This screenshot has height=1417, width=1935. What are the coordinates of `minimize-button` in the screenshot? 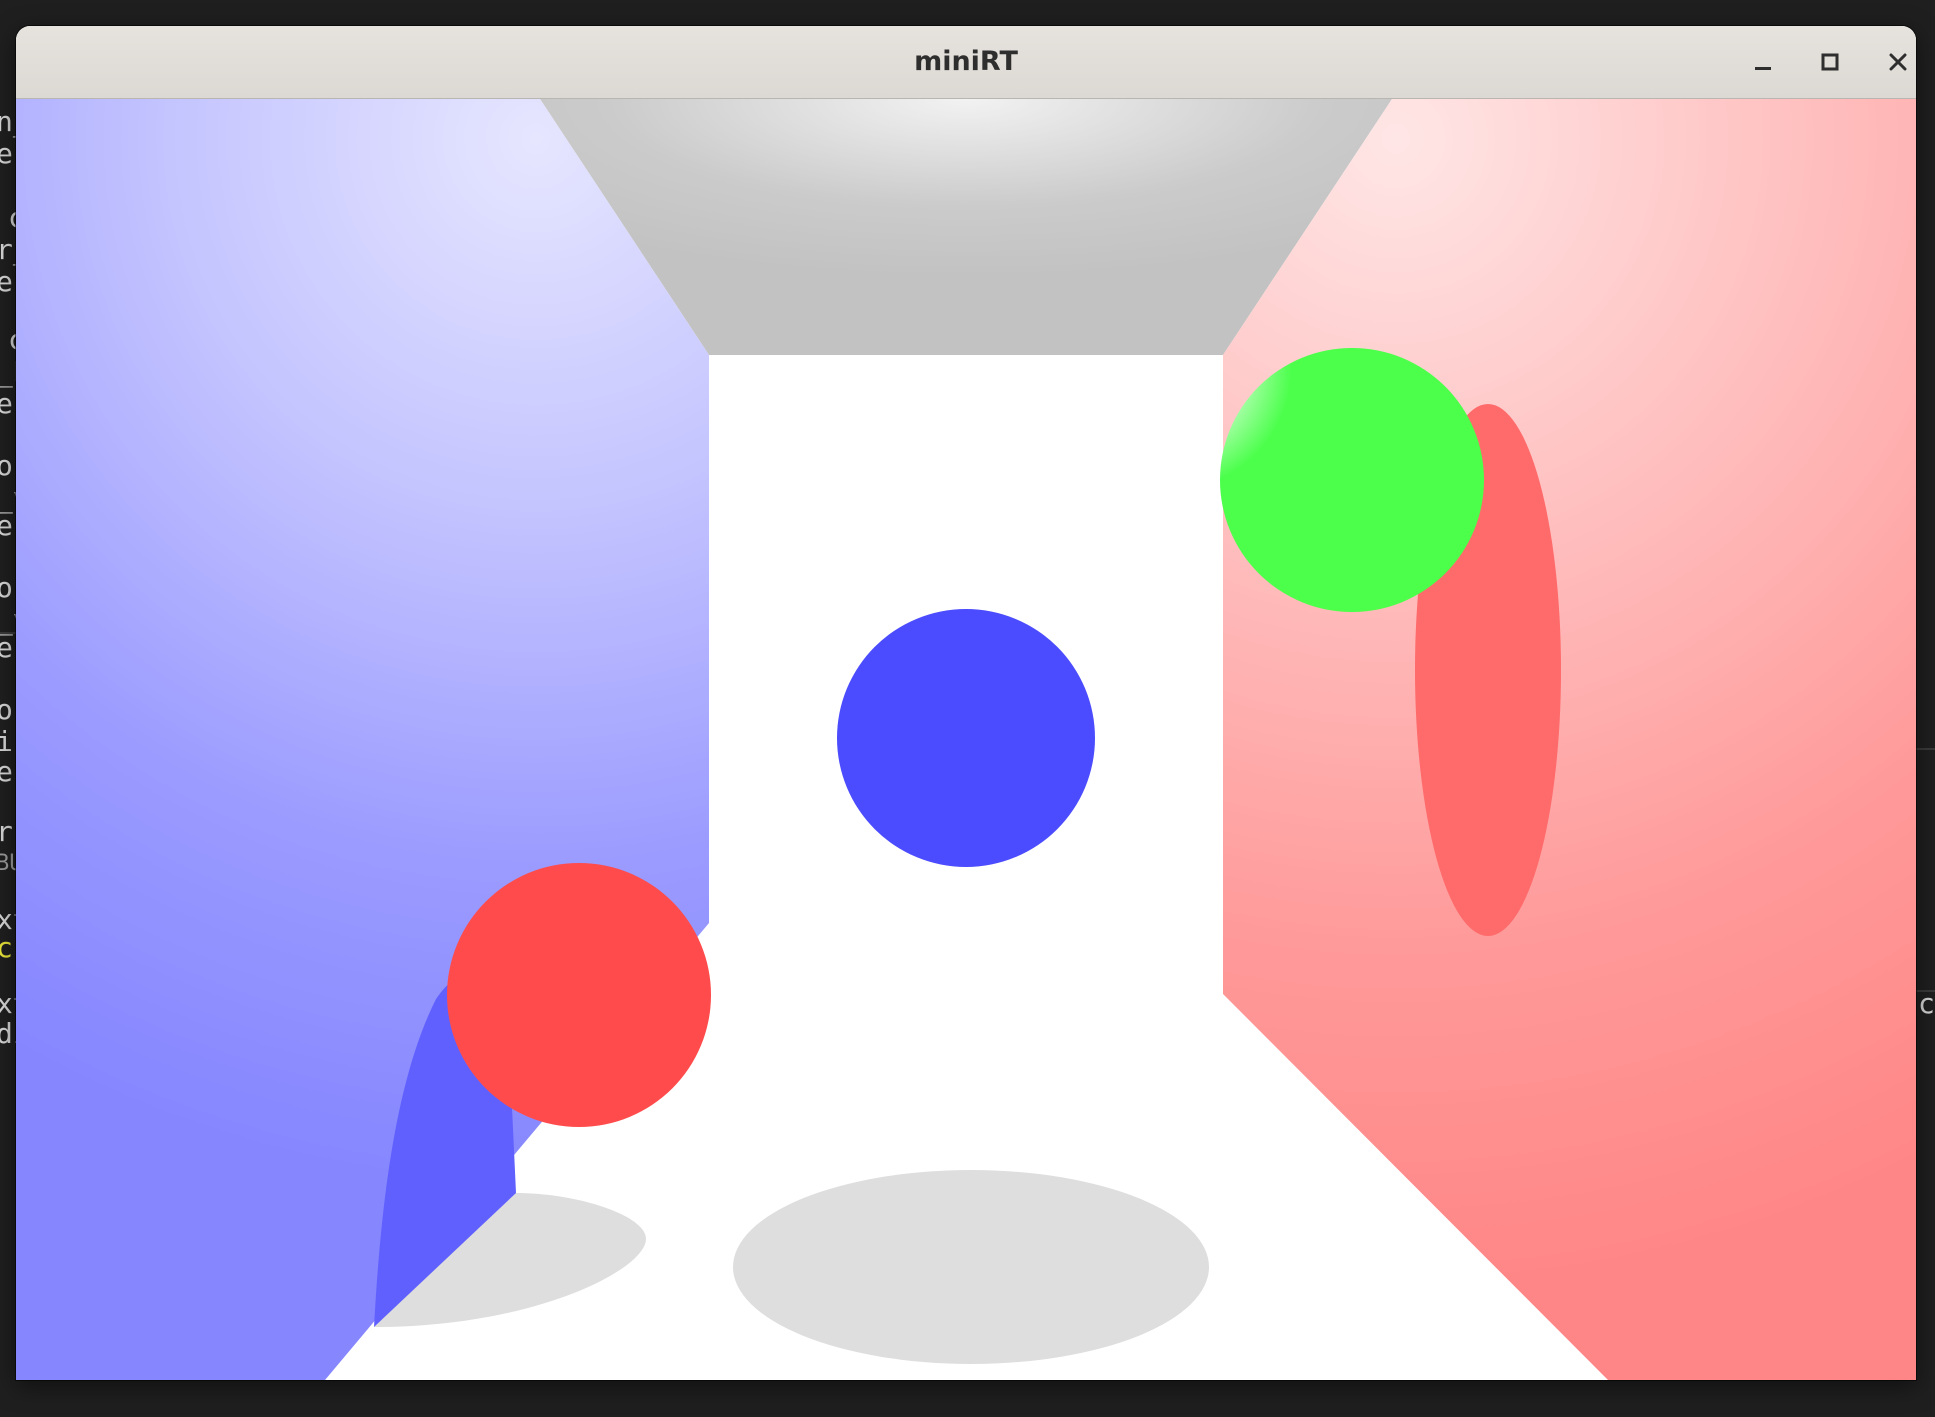 It's located at (1762, 62).